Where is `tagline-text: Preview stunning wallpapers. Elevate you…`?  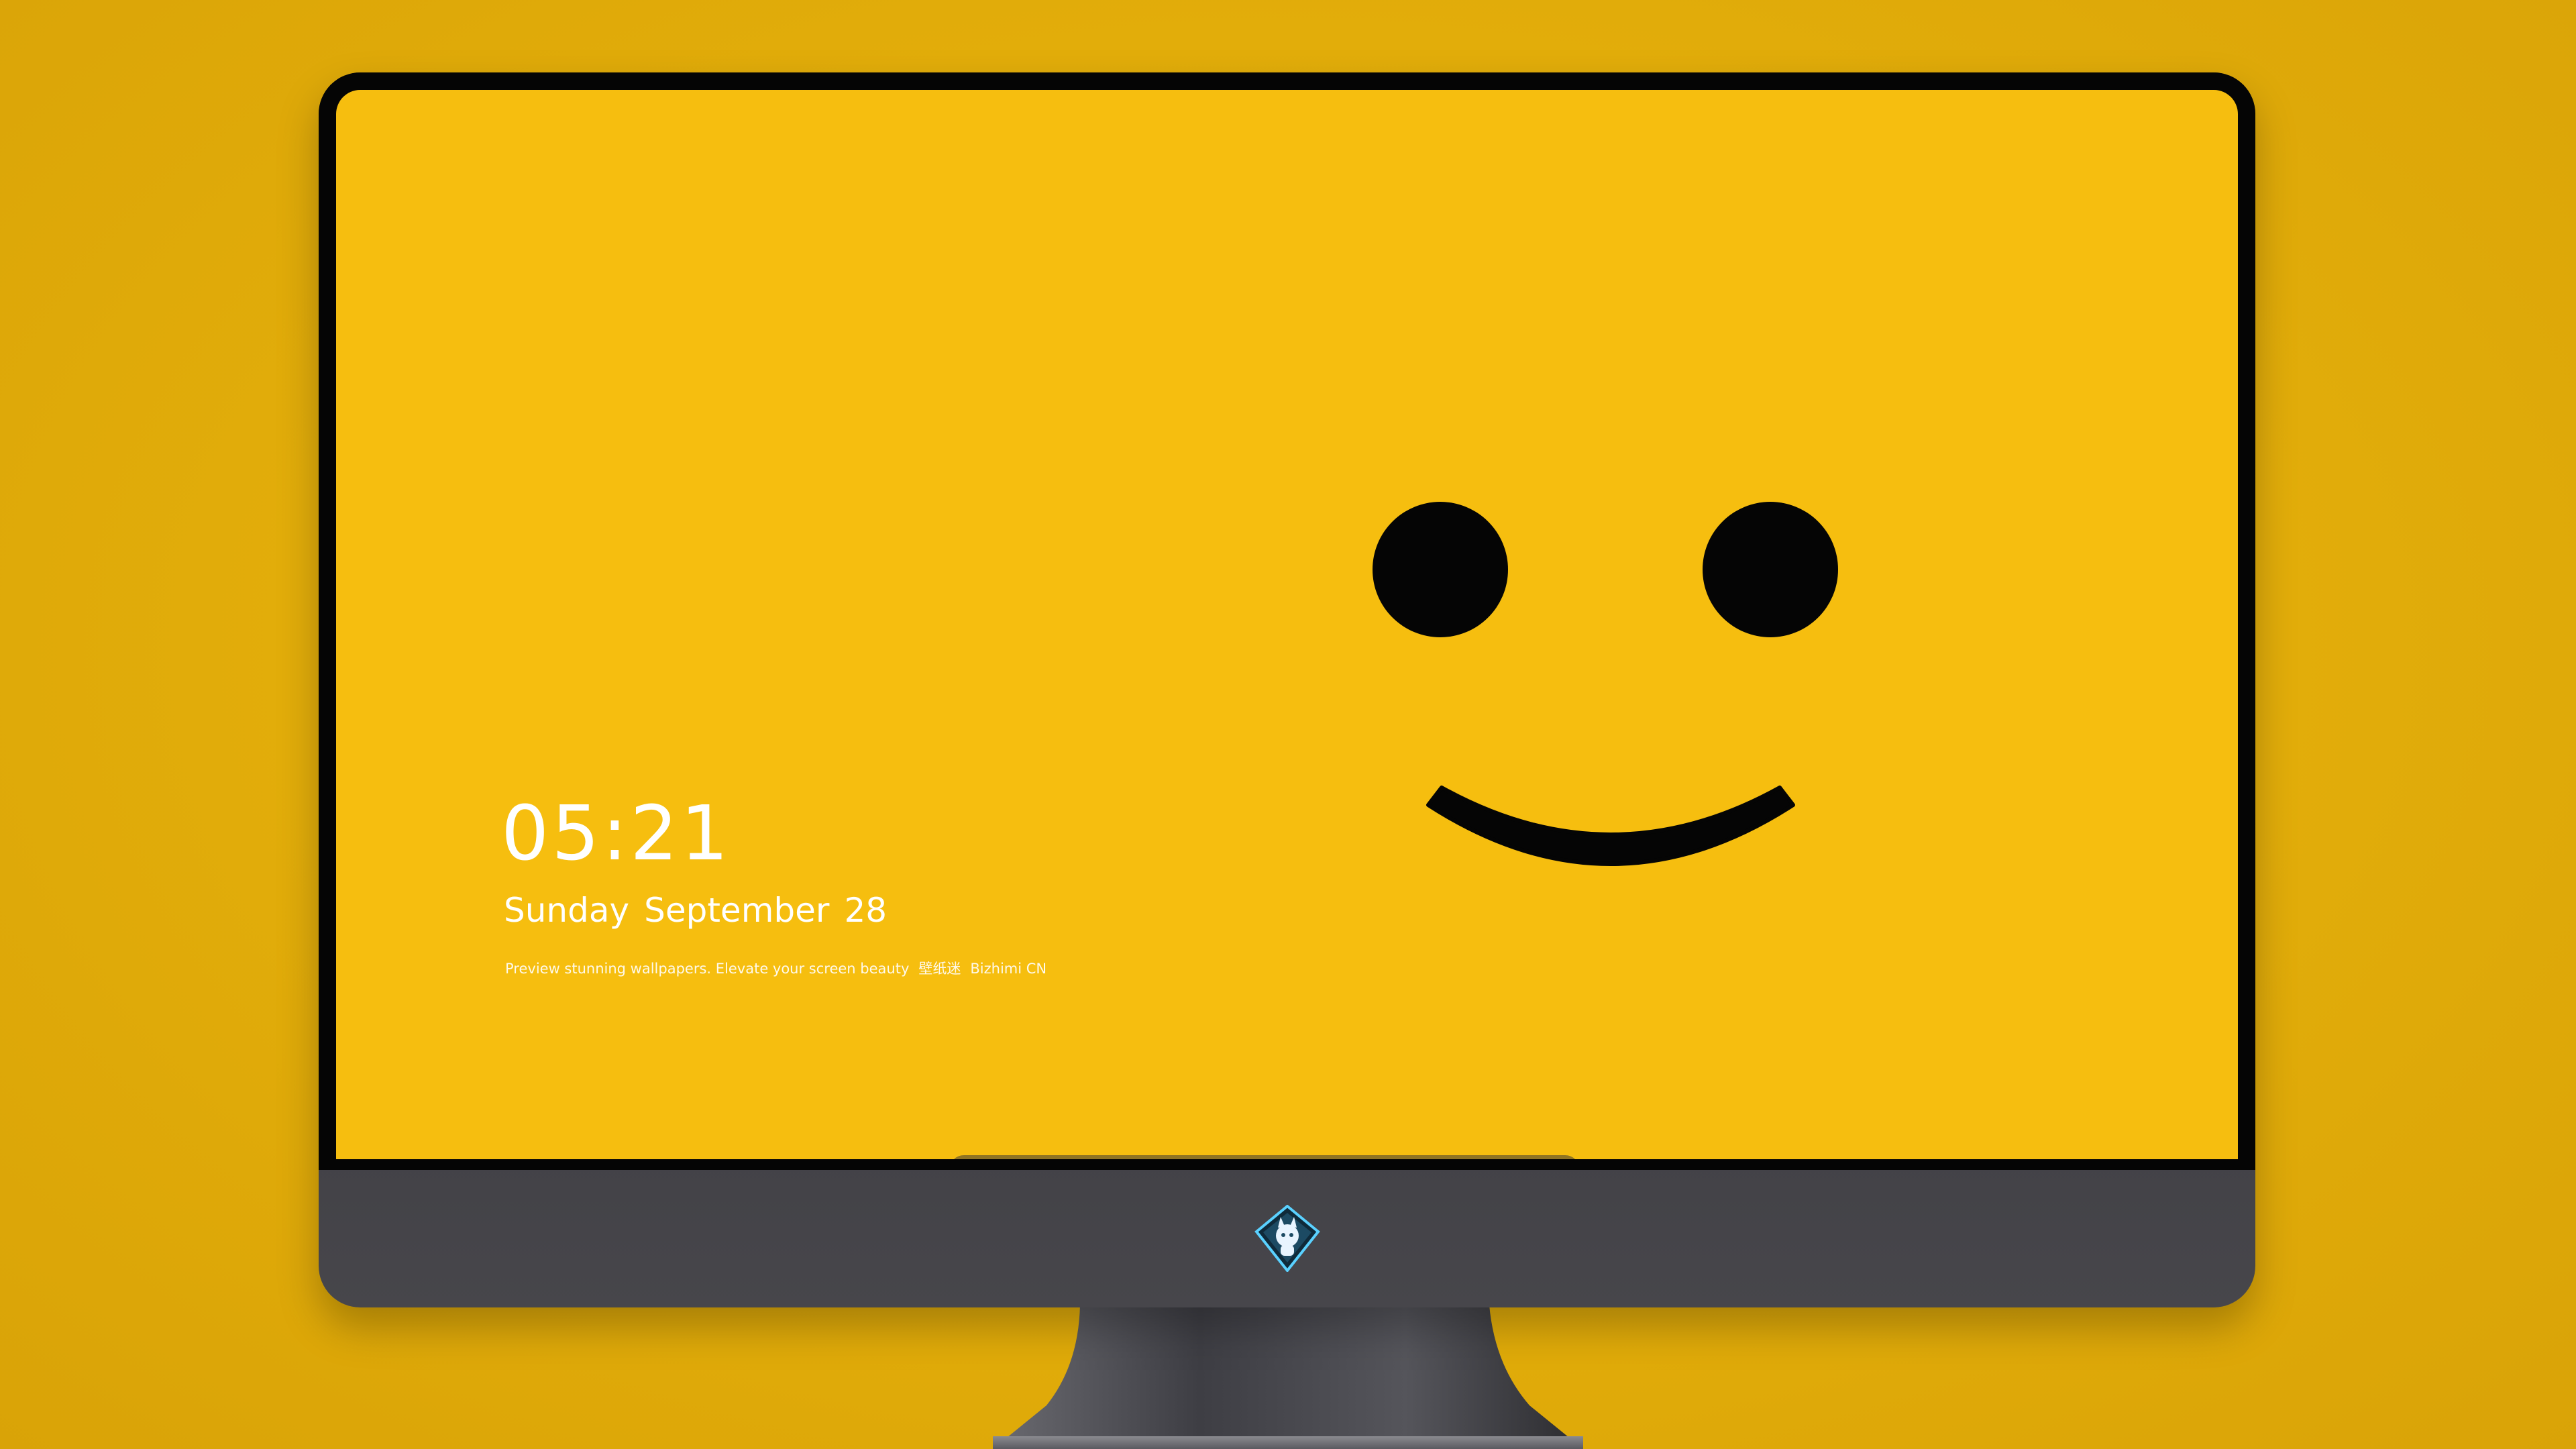 tagline-text: Preview stunning wallpapers. Elevate you… is located at coordinates (707, 969).